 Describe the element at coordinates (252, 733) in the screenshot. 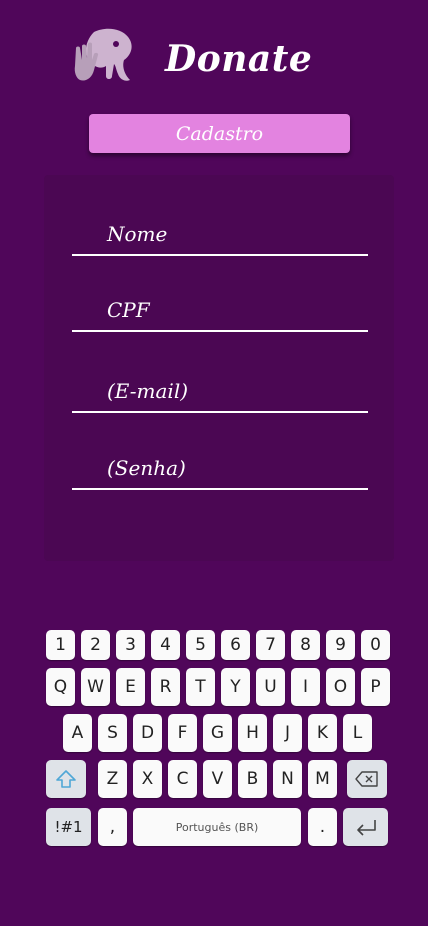

I see `key-h: H` at that location.